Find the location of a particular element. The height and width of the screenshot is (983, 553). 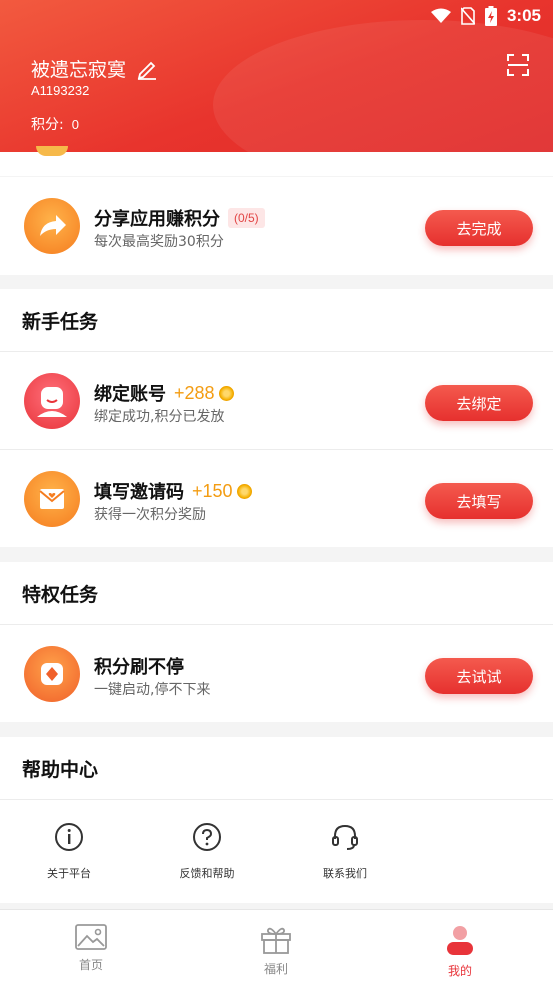

no-sim-icon is located at coordinates (467, 16).